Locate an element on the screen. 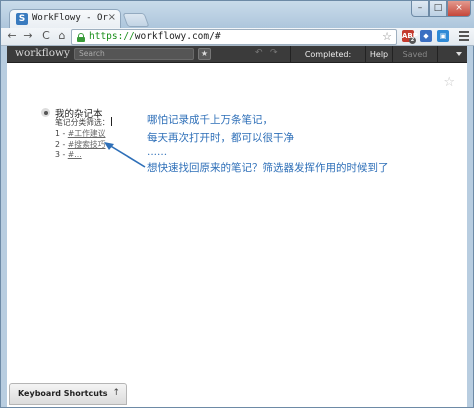 This screenshot has width=474, height=408. note-item: 1 - #工作建议 is located at coordinates (80, 133).